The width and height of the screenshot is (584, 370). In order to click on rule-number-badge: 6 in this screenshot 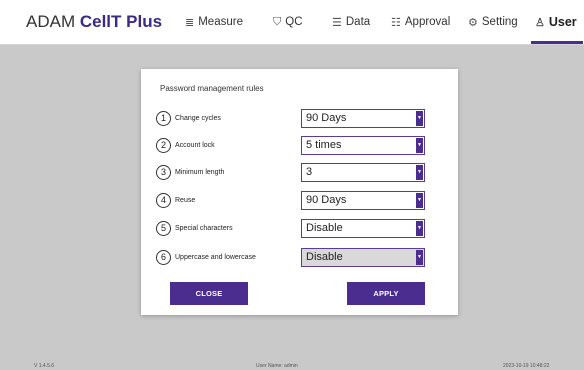, I will do `click(163, 257)`.